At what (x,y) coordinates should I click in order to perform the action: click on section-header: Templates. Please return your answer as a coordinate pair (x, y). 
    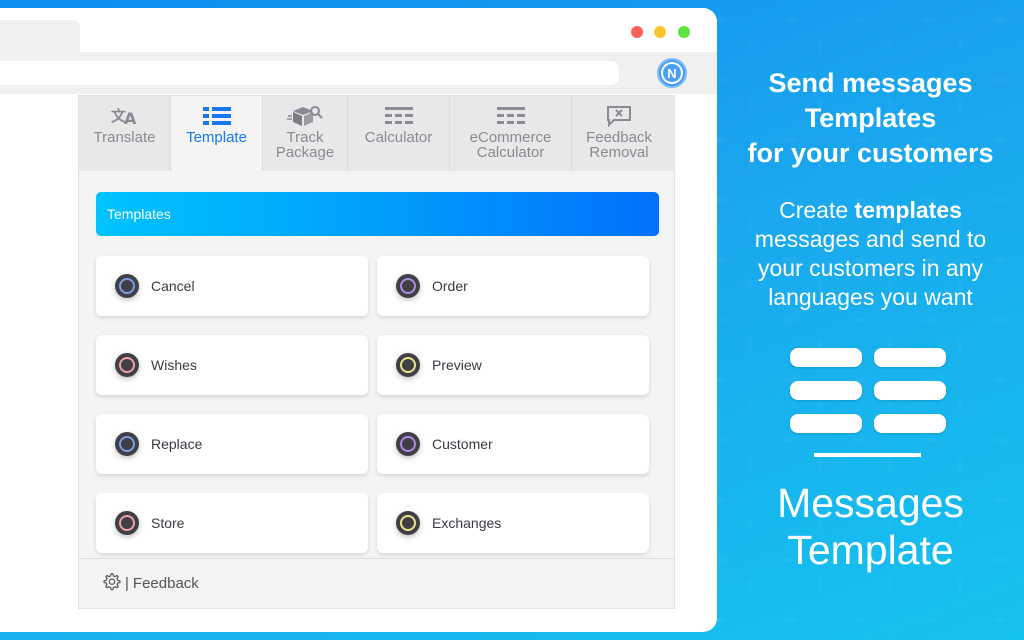
    Looking at the image, I should click on (377, 214).